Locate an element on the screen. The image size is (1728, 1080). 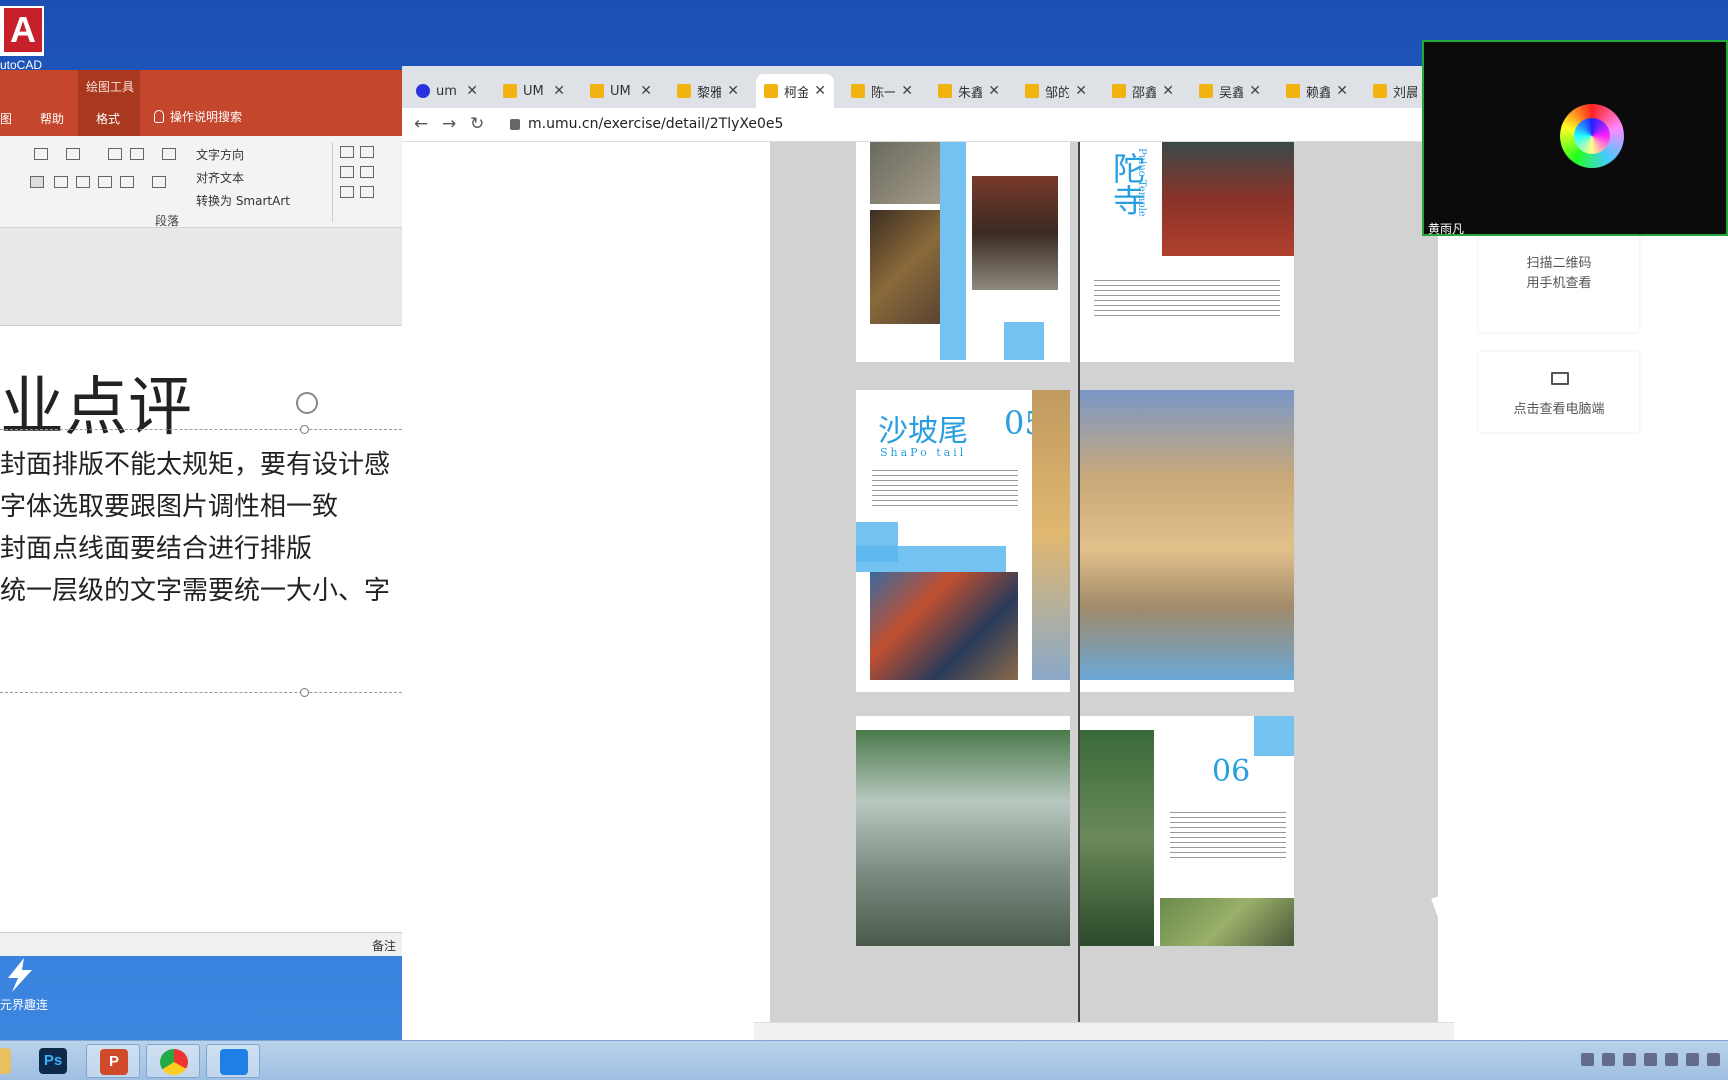
chrome-icon is located at coordinates (174, 1062).